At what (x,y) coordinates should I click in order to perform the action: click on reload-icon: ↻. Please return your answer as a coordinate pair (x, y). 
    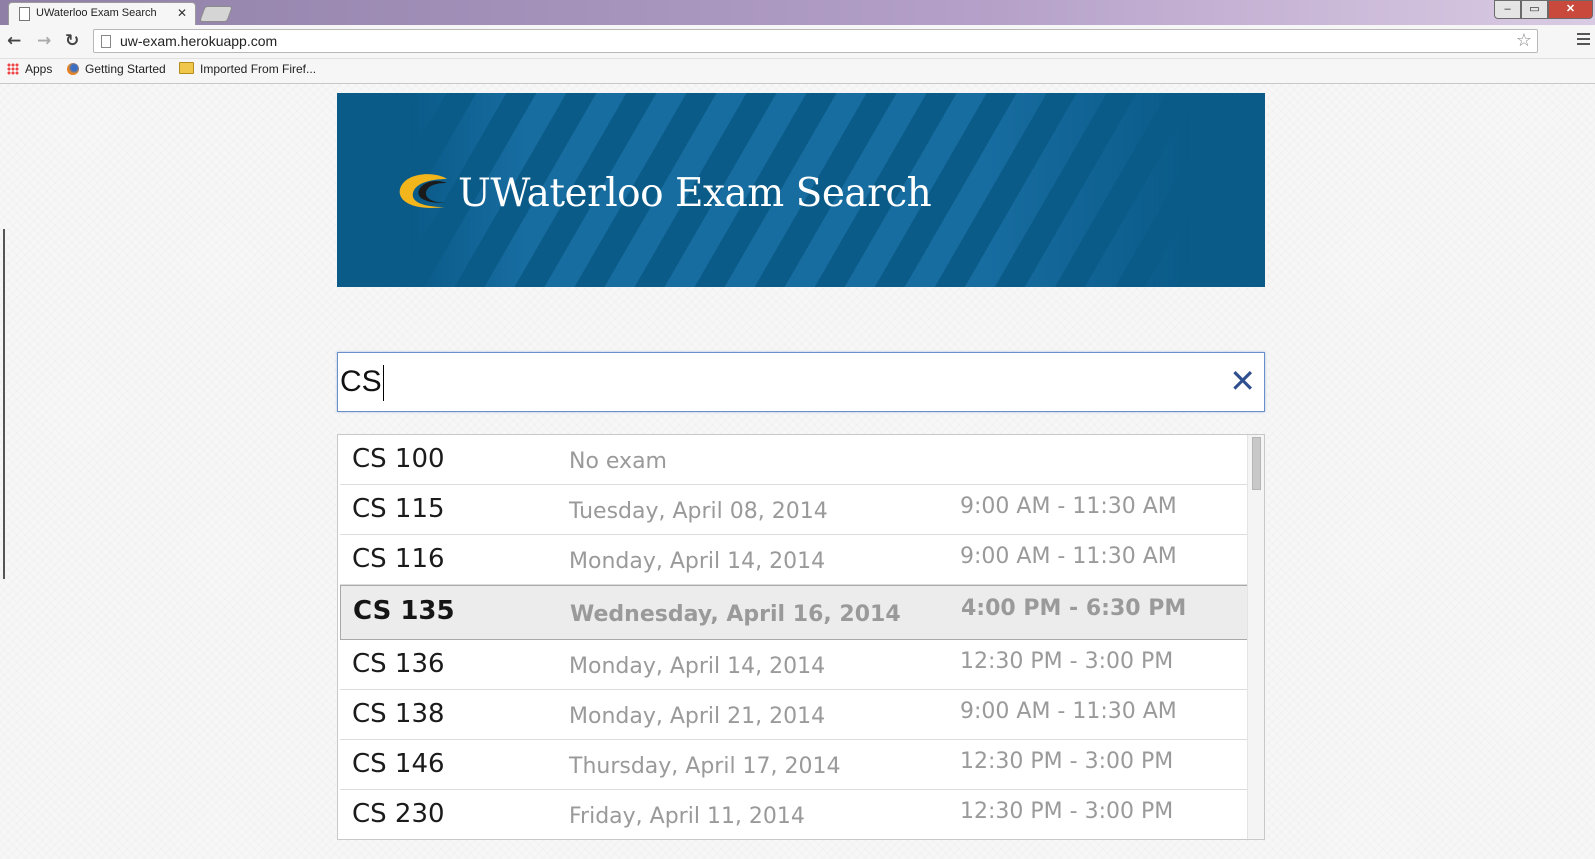
    Looking at the image, I should click on (72, 41).